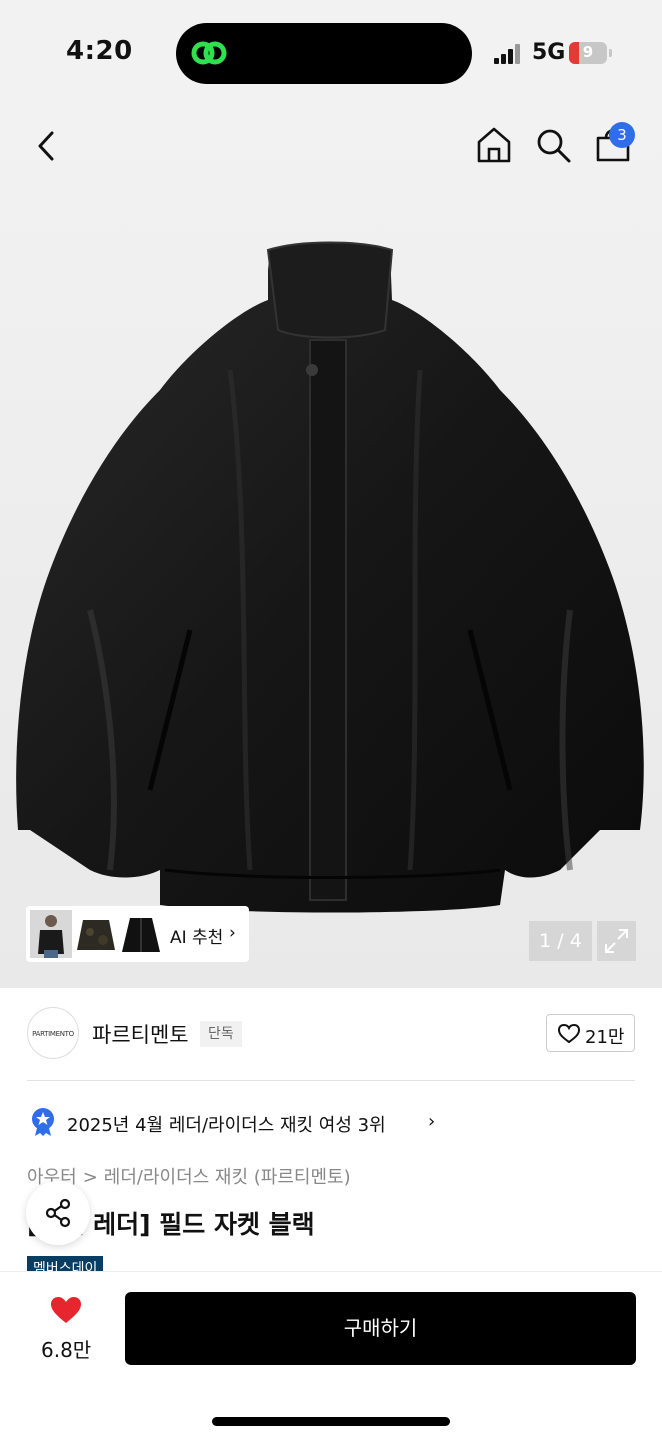 The image size is (662, 1440). Describe the element at coordinates (553, 145) in the screenshot. I see `search-icon` at that location.